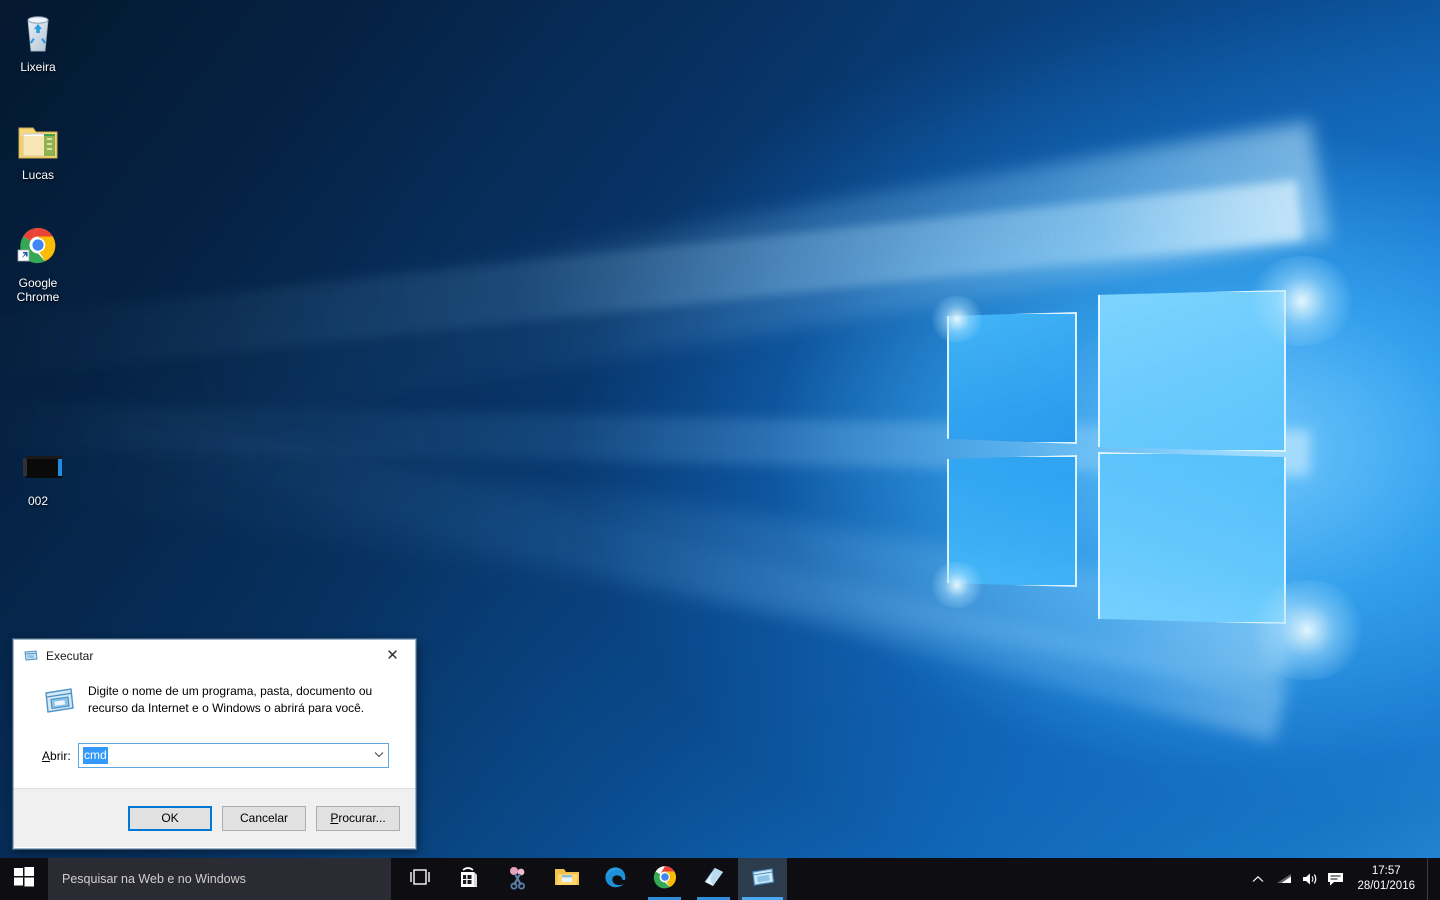  I want to click on chrome-icon, so click(665, 879).